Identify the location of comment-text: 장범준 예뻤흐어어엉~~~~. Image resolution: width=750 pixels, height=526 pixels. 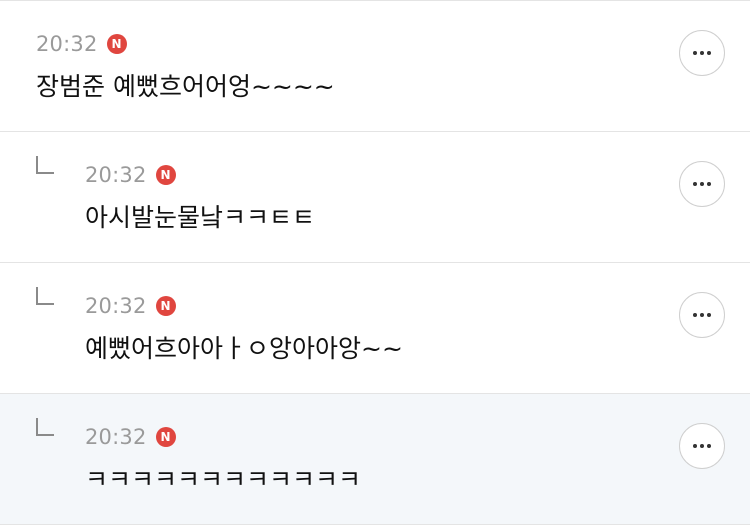
(185, 86).